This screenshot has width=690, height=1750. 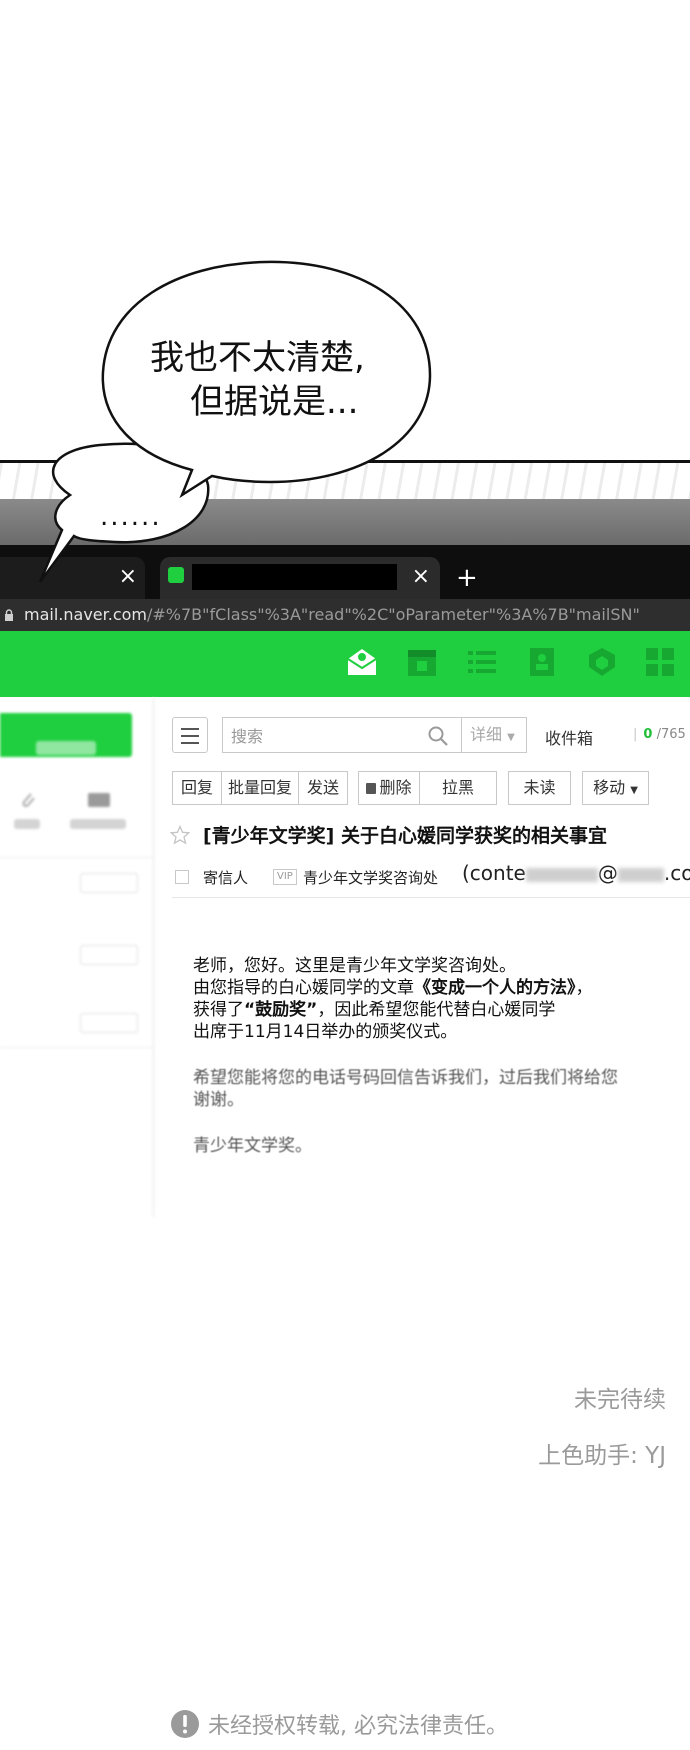 I want to click on vip-badge: VIP, so click(x=285, y=877).